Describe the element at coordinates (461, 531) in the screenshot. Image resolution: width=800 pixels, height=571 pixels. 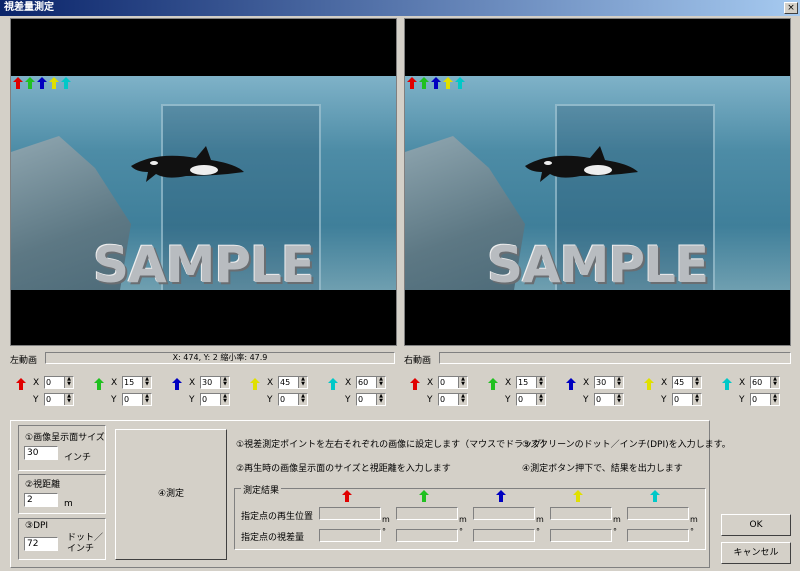
I see `result-unit-deg: °` at that location.